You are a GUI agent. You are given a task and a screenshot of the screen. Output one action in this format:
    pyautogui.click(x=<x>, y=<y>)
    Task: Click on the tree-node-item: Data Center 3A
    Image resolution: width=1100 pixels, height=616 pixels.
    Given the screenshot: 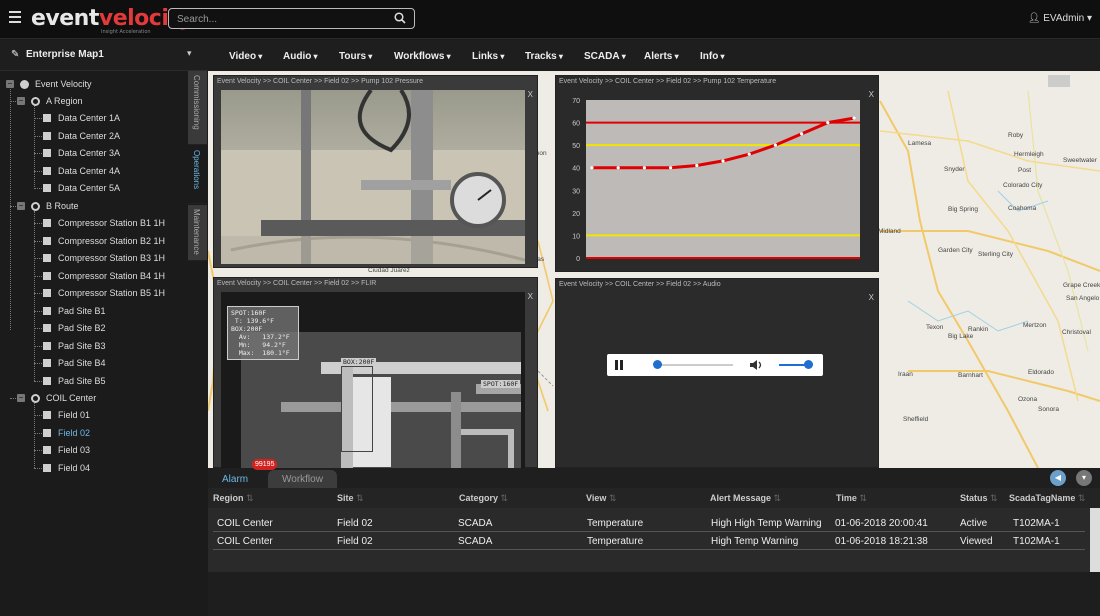 What is the action you would take?
    pyautogui.click(x=89, y=153)
    